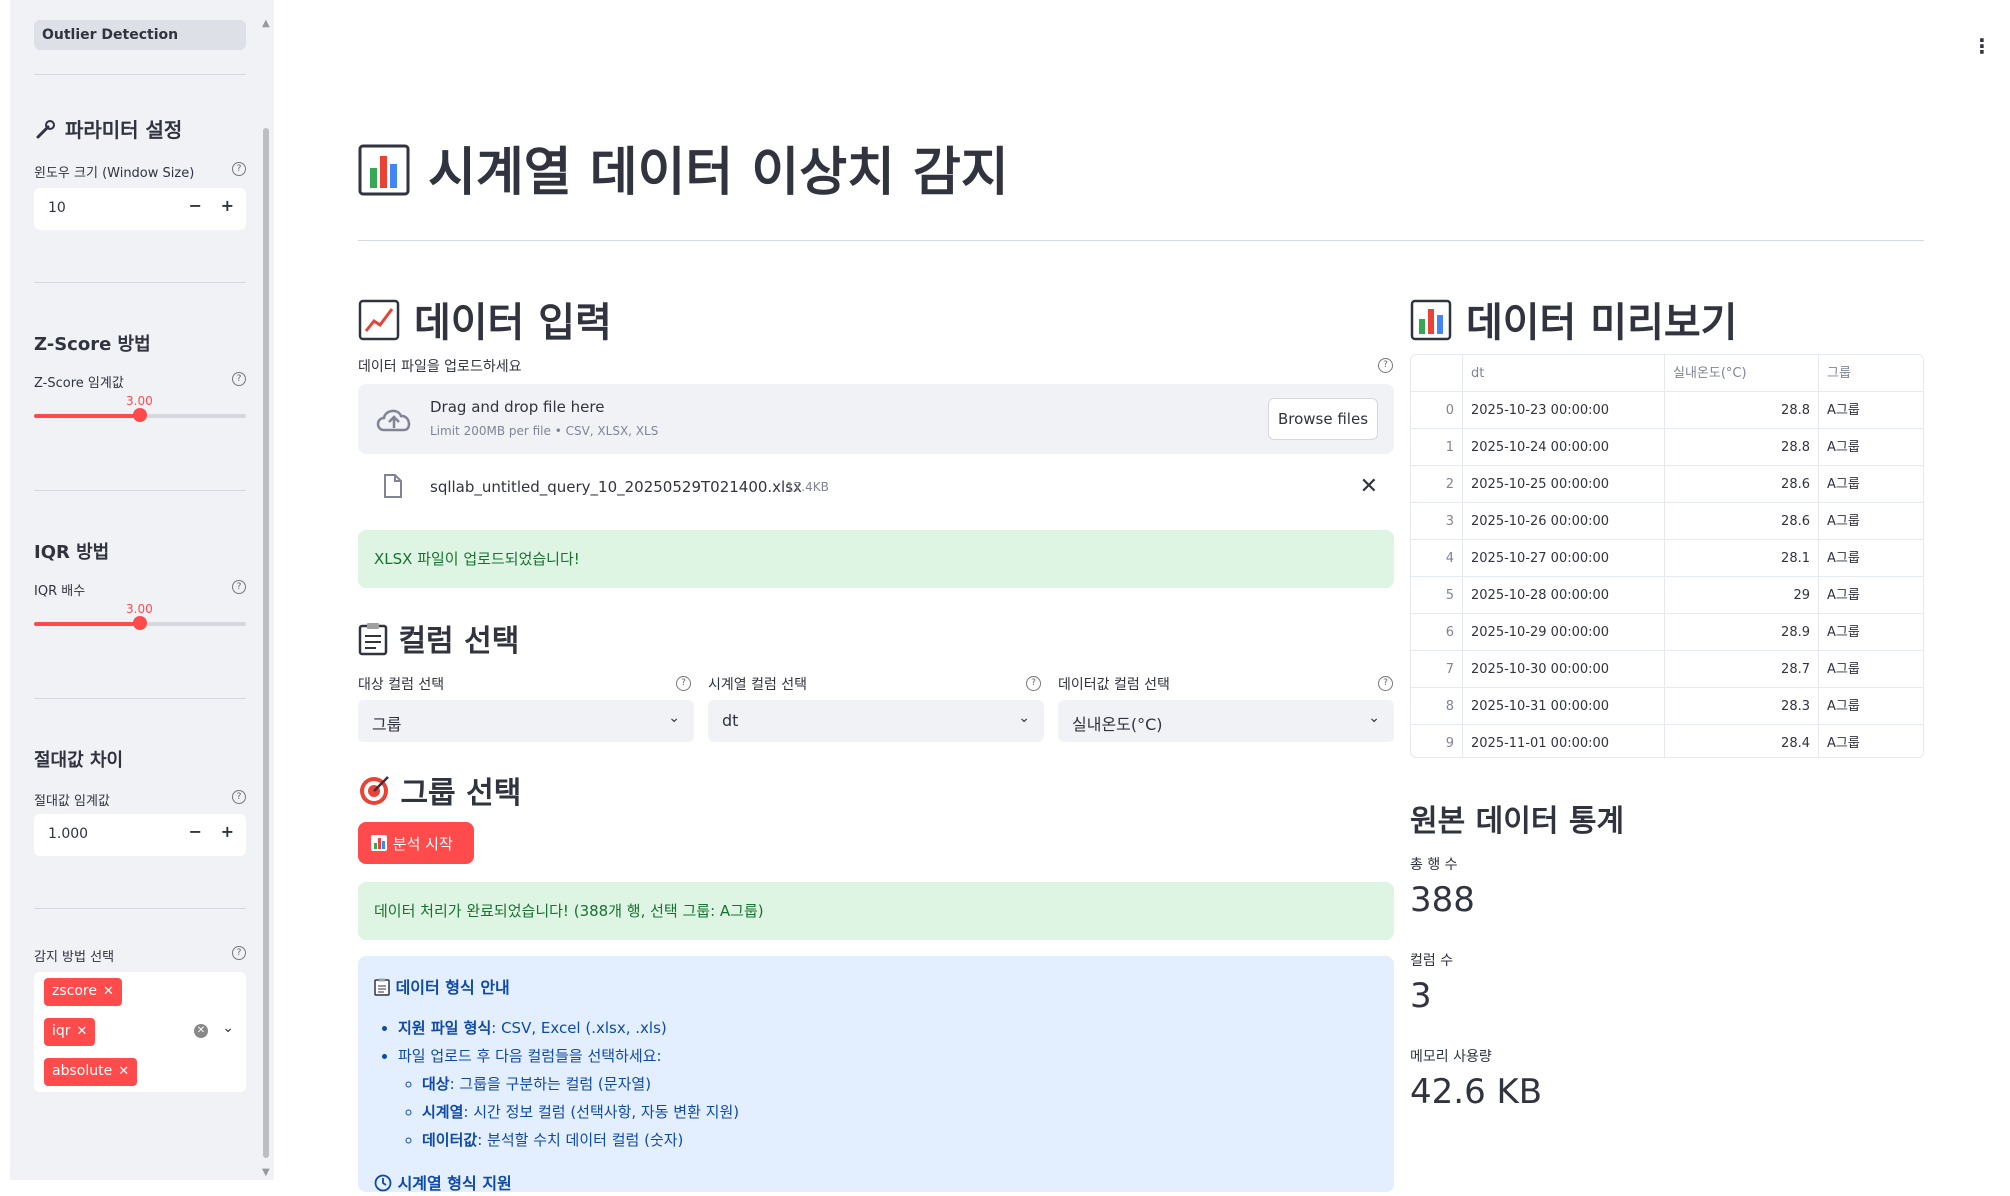 The image size is (2010, 1196). What do you see at coordinates (730, 720) in the screenshot?
I see `time-column-value: dt` at bounding box center [730, 720].